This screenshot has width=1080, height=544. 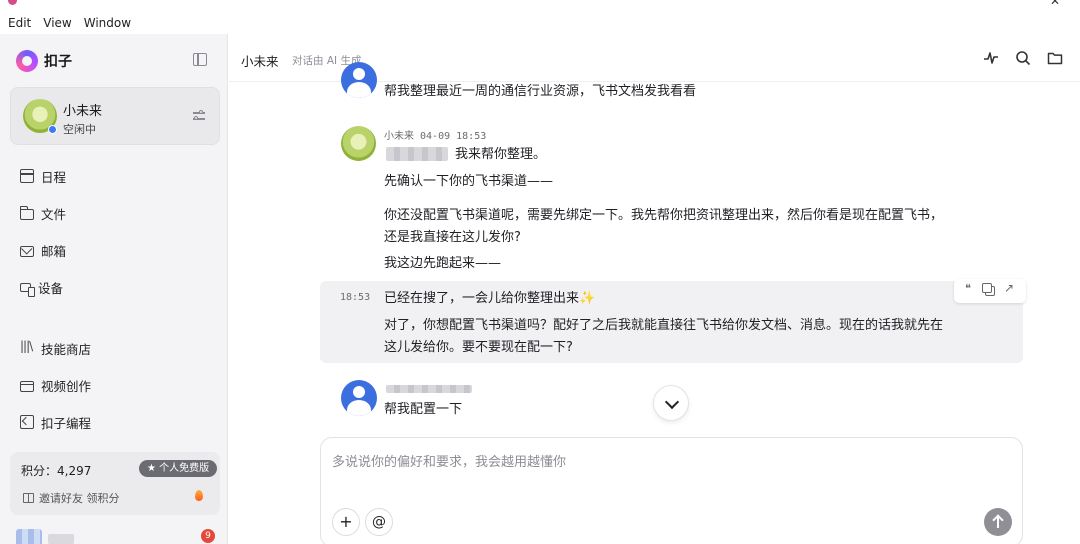 What do you see at coordinates (970, 289) in the screenshot?
I see `quote-icon` at bounding box center [970, 289].